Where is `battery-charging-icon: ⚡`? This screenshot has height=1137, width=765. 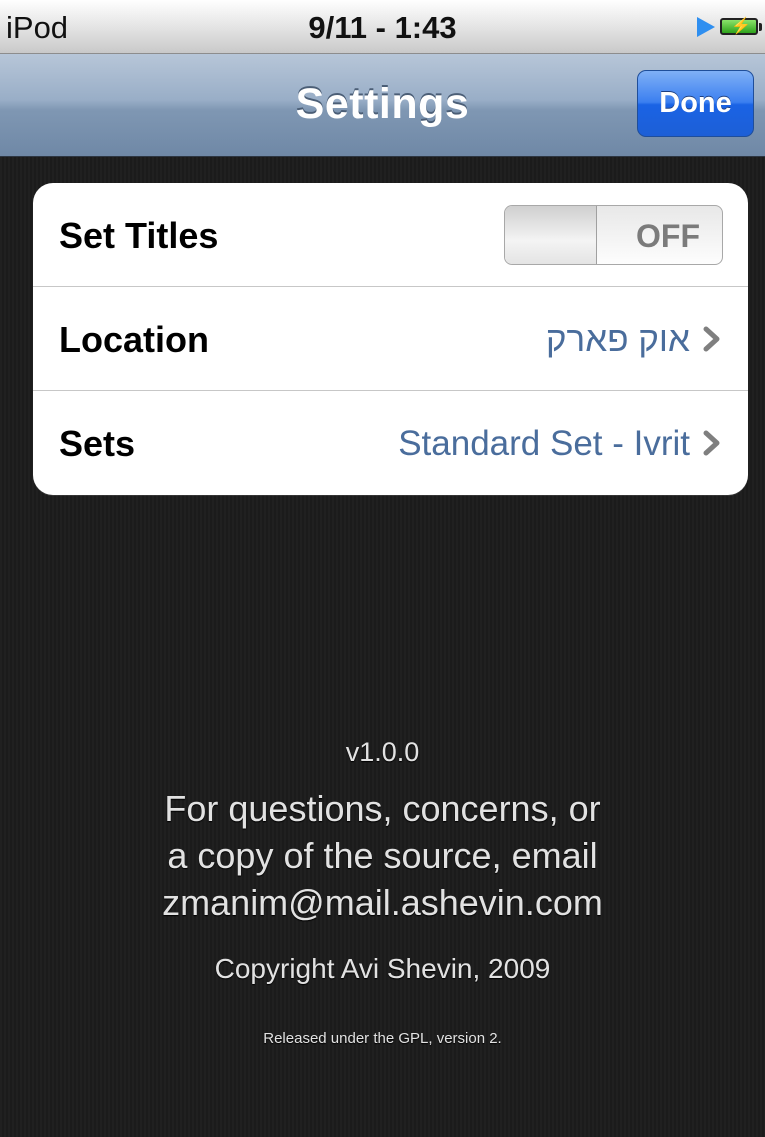 battery-charging-icon: ⚡ is located at coordinates (741, 26).